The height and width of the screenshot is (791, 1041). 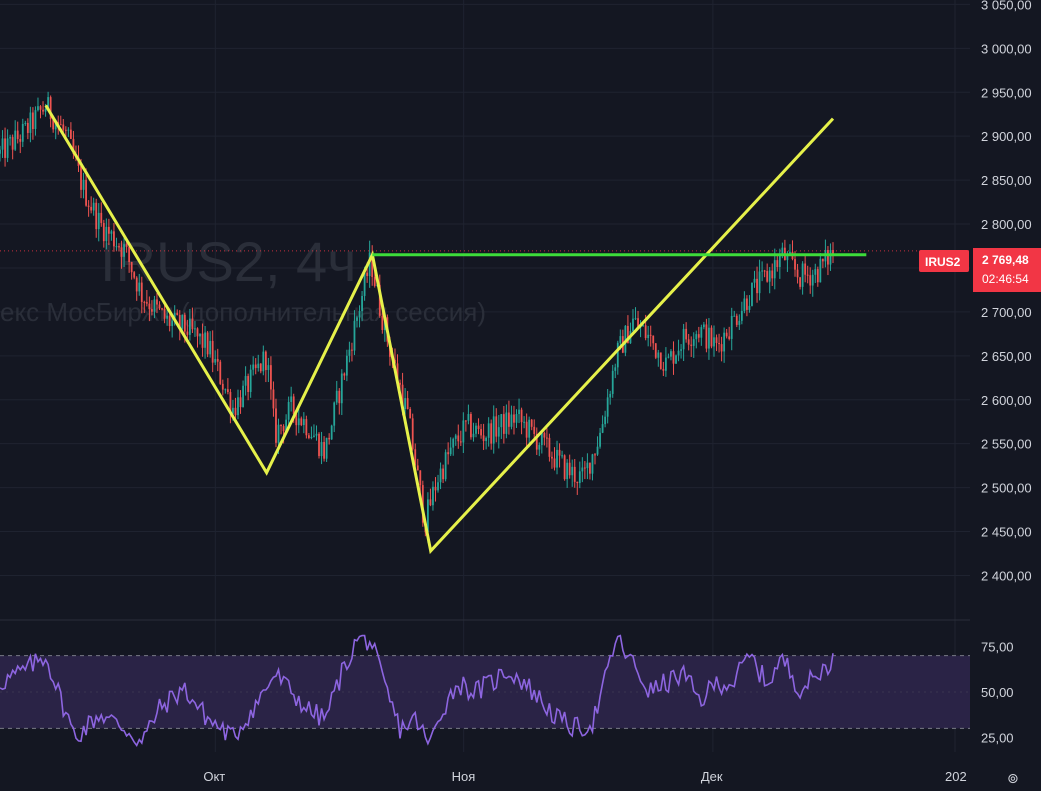 What do you see at coordinates (214, 776) in the screenshot?
I see `time-tick-label: Окт` at bounding box center [214, 776].